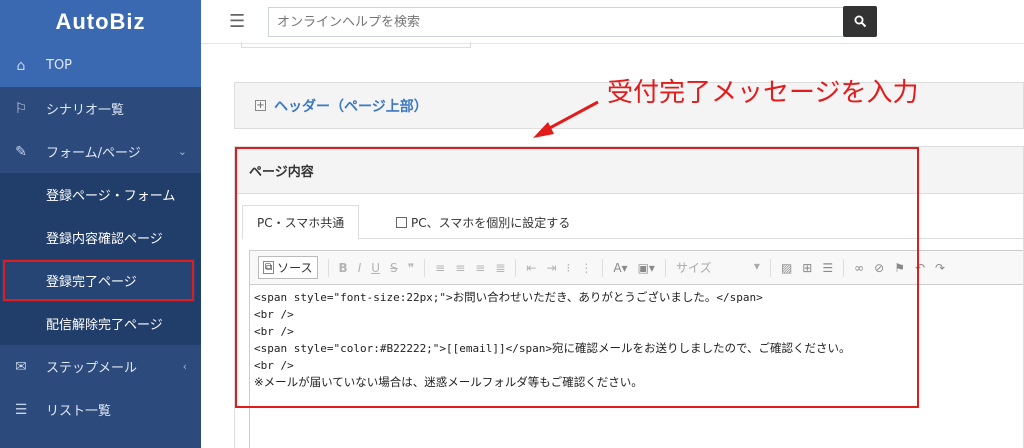  I want to click on sidebar-item-top: ⌂ TOP, so click(100, 65).